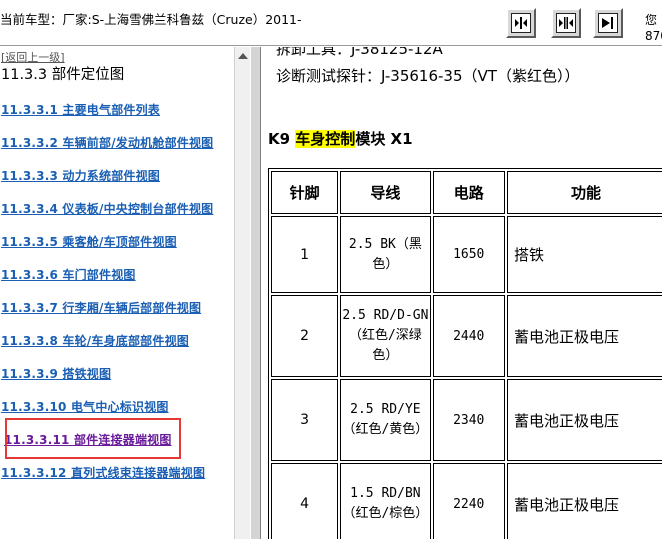 The image size is (662, 539). I want to click on cell-function: 搭铁, so click(584, 254).